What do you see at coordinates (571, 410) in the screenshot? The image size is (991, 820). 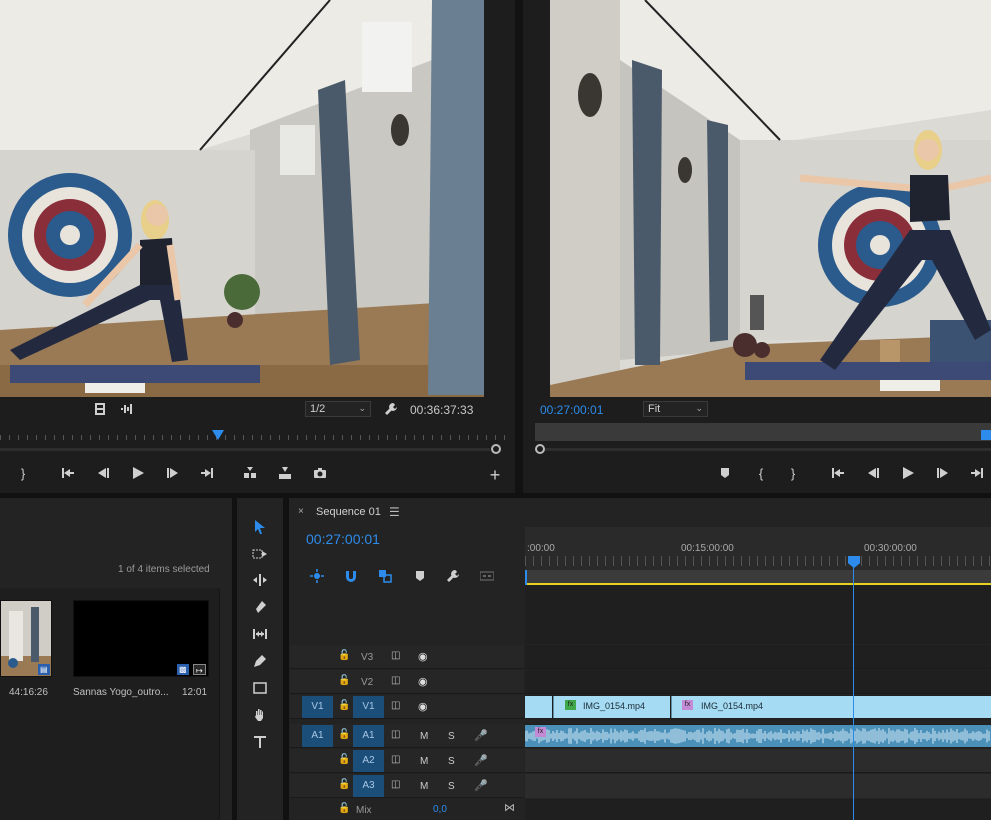 I see `program-timecode: 00:27:00:01` at bounding box center [571, 410].